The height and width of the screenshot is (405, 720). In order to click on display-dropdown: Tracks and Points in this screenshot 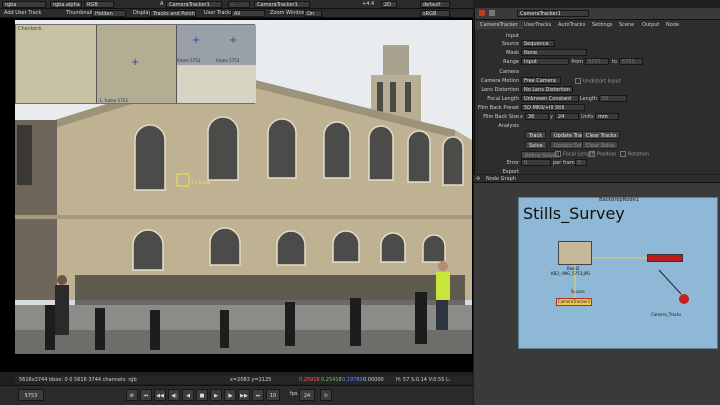, I will do `click(173, 13)`.